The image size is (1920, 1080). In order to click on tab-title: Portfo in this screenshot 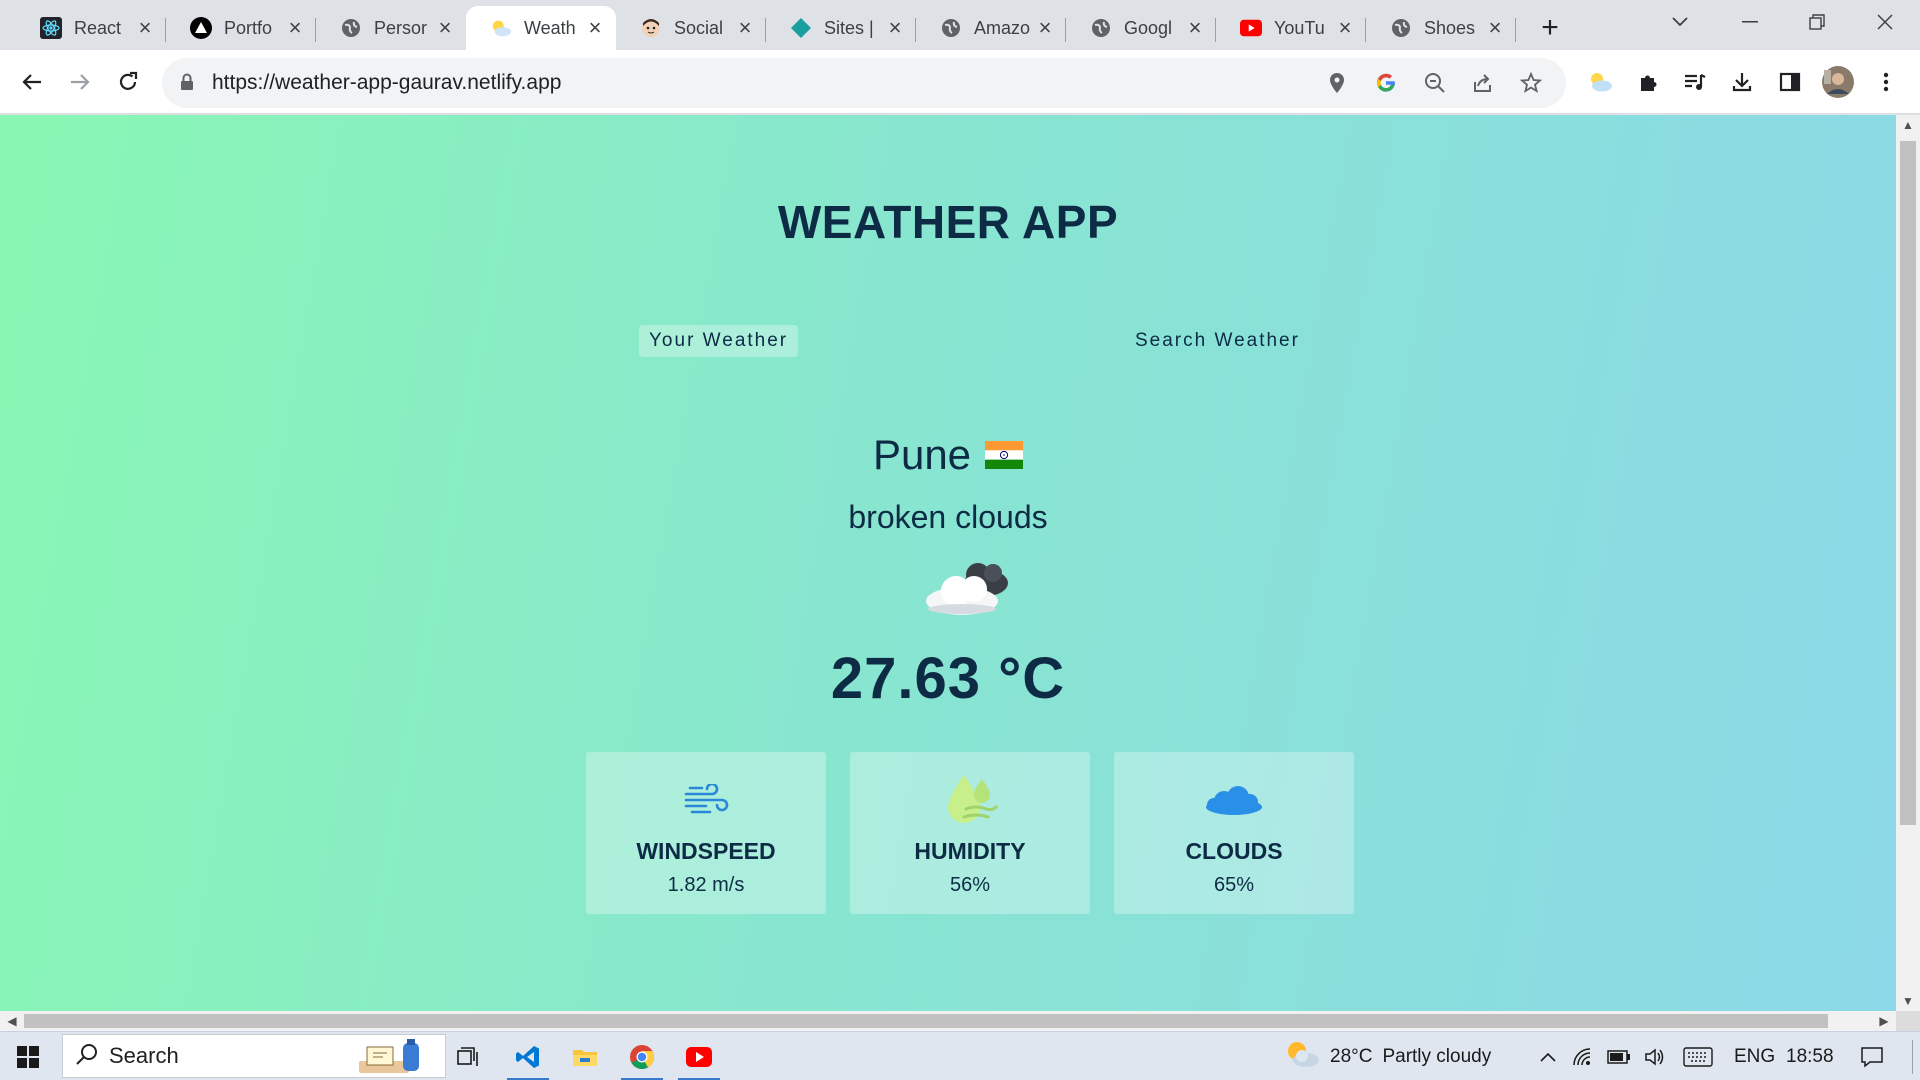, I will do `click(248, 27)`.